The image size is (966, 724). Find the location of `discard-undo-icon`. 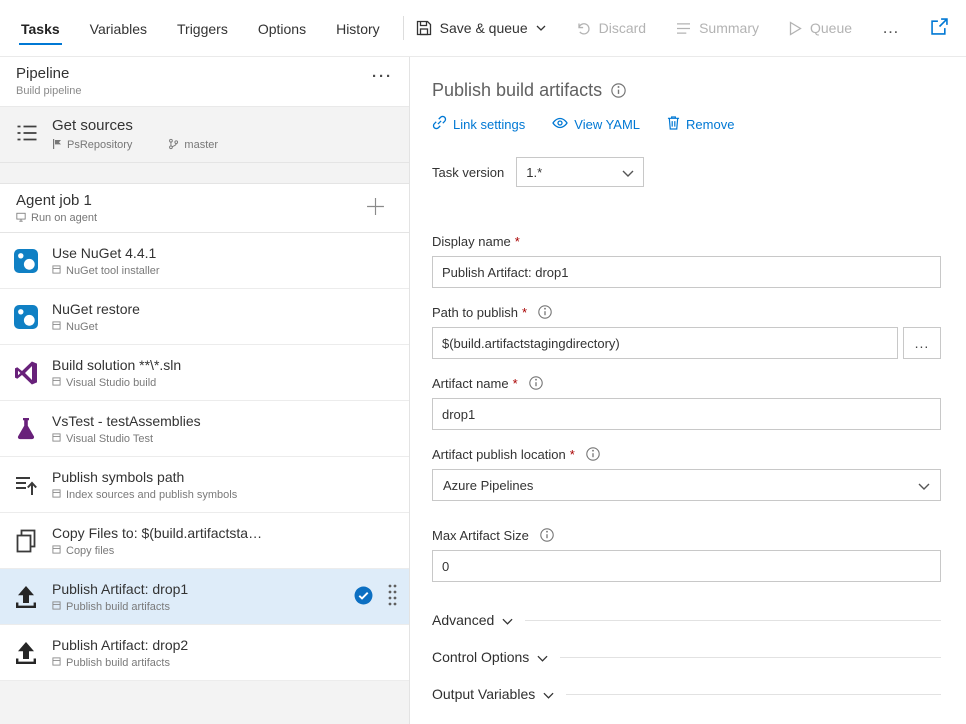

discard-undo-icon is located at coordinates (583, 28).